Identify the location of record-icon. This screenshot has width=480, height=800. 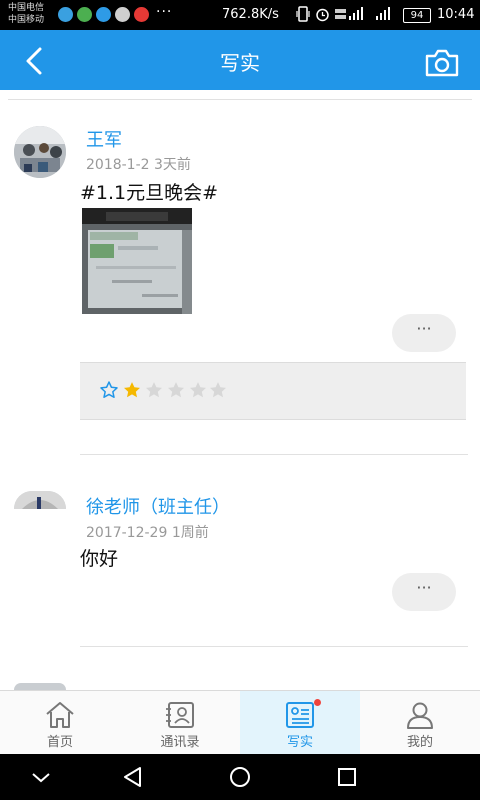
(300, 715).